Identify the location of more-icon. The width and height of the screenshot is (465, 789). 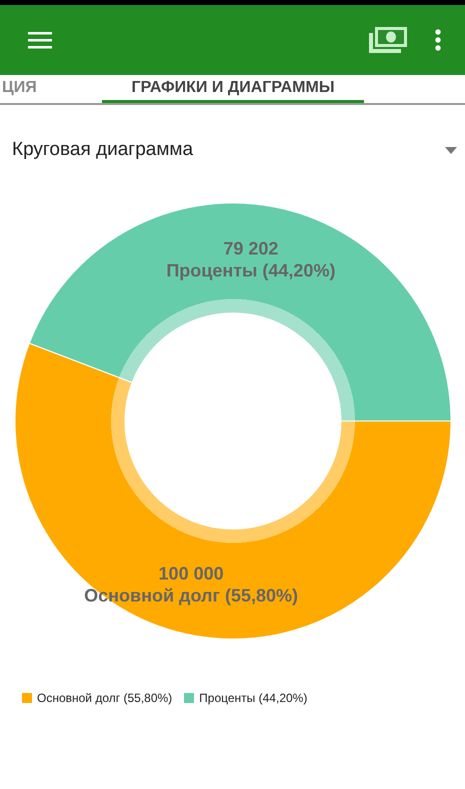
(438, 40).